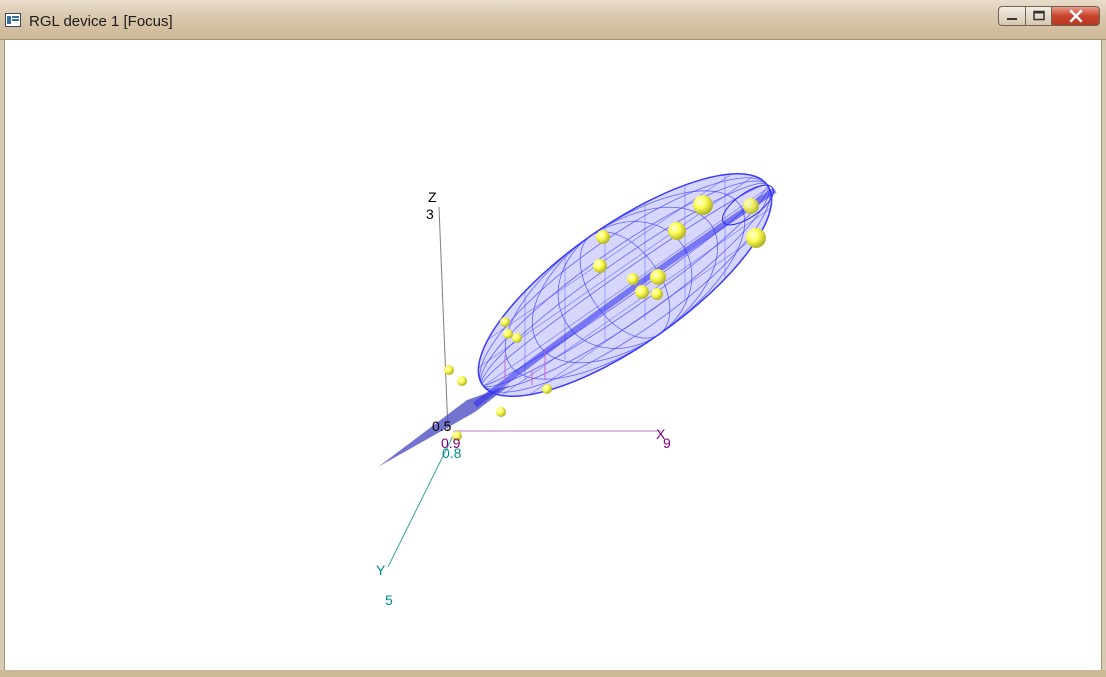 Image resolution: width=1106 pixels, height=677 pixels. I want to click on title-bar: RGL device 1 [Focus], so click(553, 20).